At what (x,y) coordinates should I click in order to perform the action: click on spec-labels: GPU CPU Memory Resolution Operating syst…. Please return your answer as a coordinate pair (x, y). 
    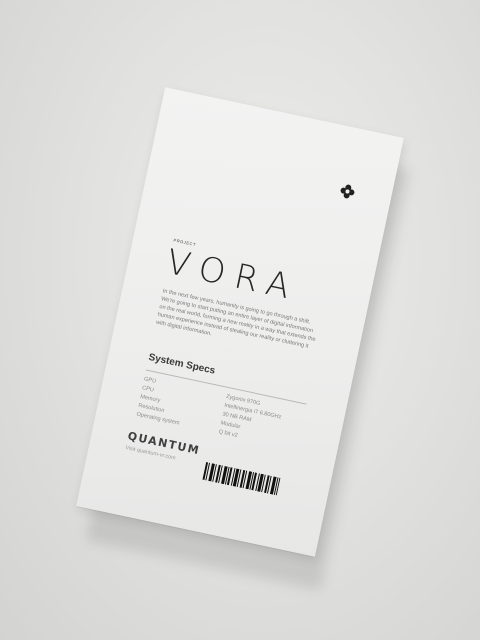
    Looking at the image, I should click on (161, 401).